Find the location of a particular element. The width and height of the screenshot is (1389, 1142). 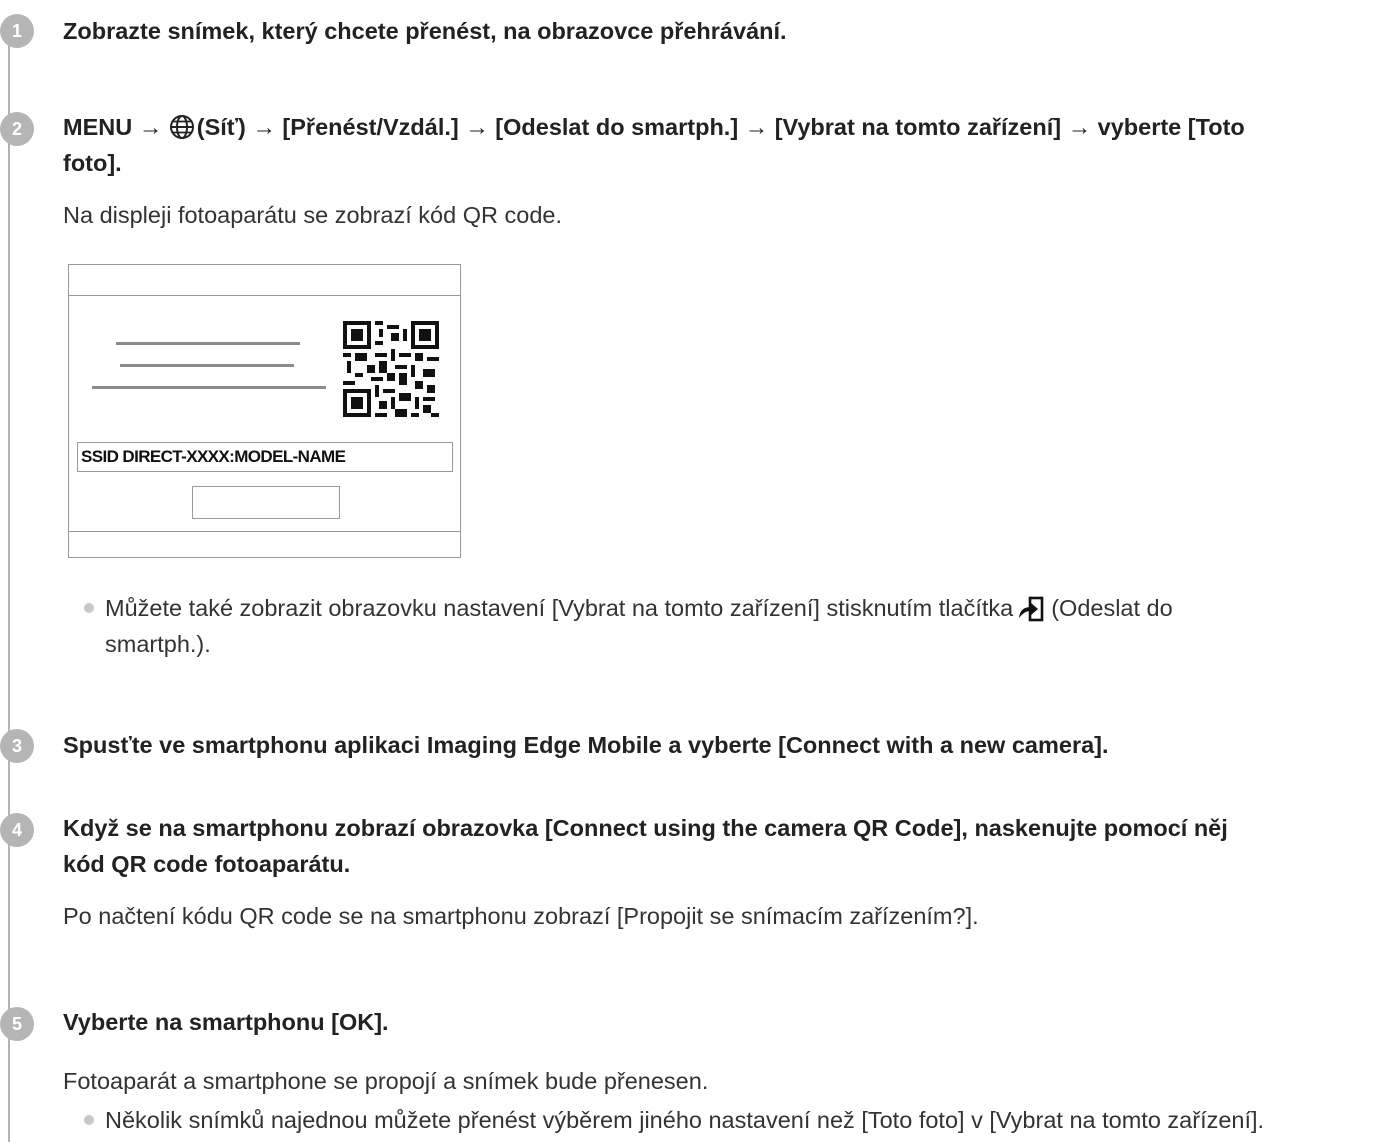

step-4-title-line2: kód QR code fotoaparátu. is located at coordinates (207, 864).